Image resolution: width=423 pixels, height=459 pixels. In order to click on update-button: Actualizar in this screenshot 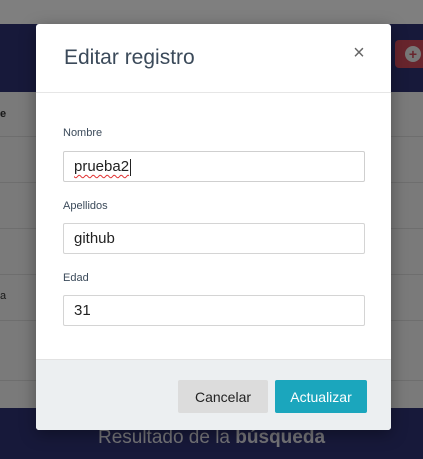, I will do `click(321, 396)`.